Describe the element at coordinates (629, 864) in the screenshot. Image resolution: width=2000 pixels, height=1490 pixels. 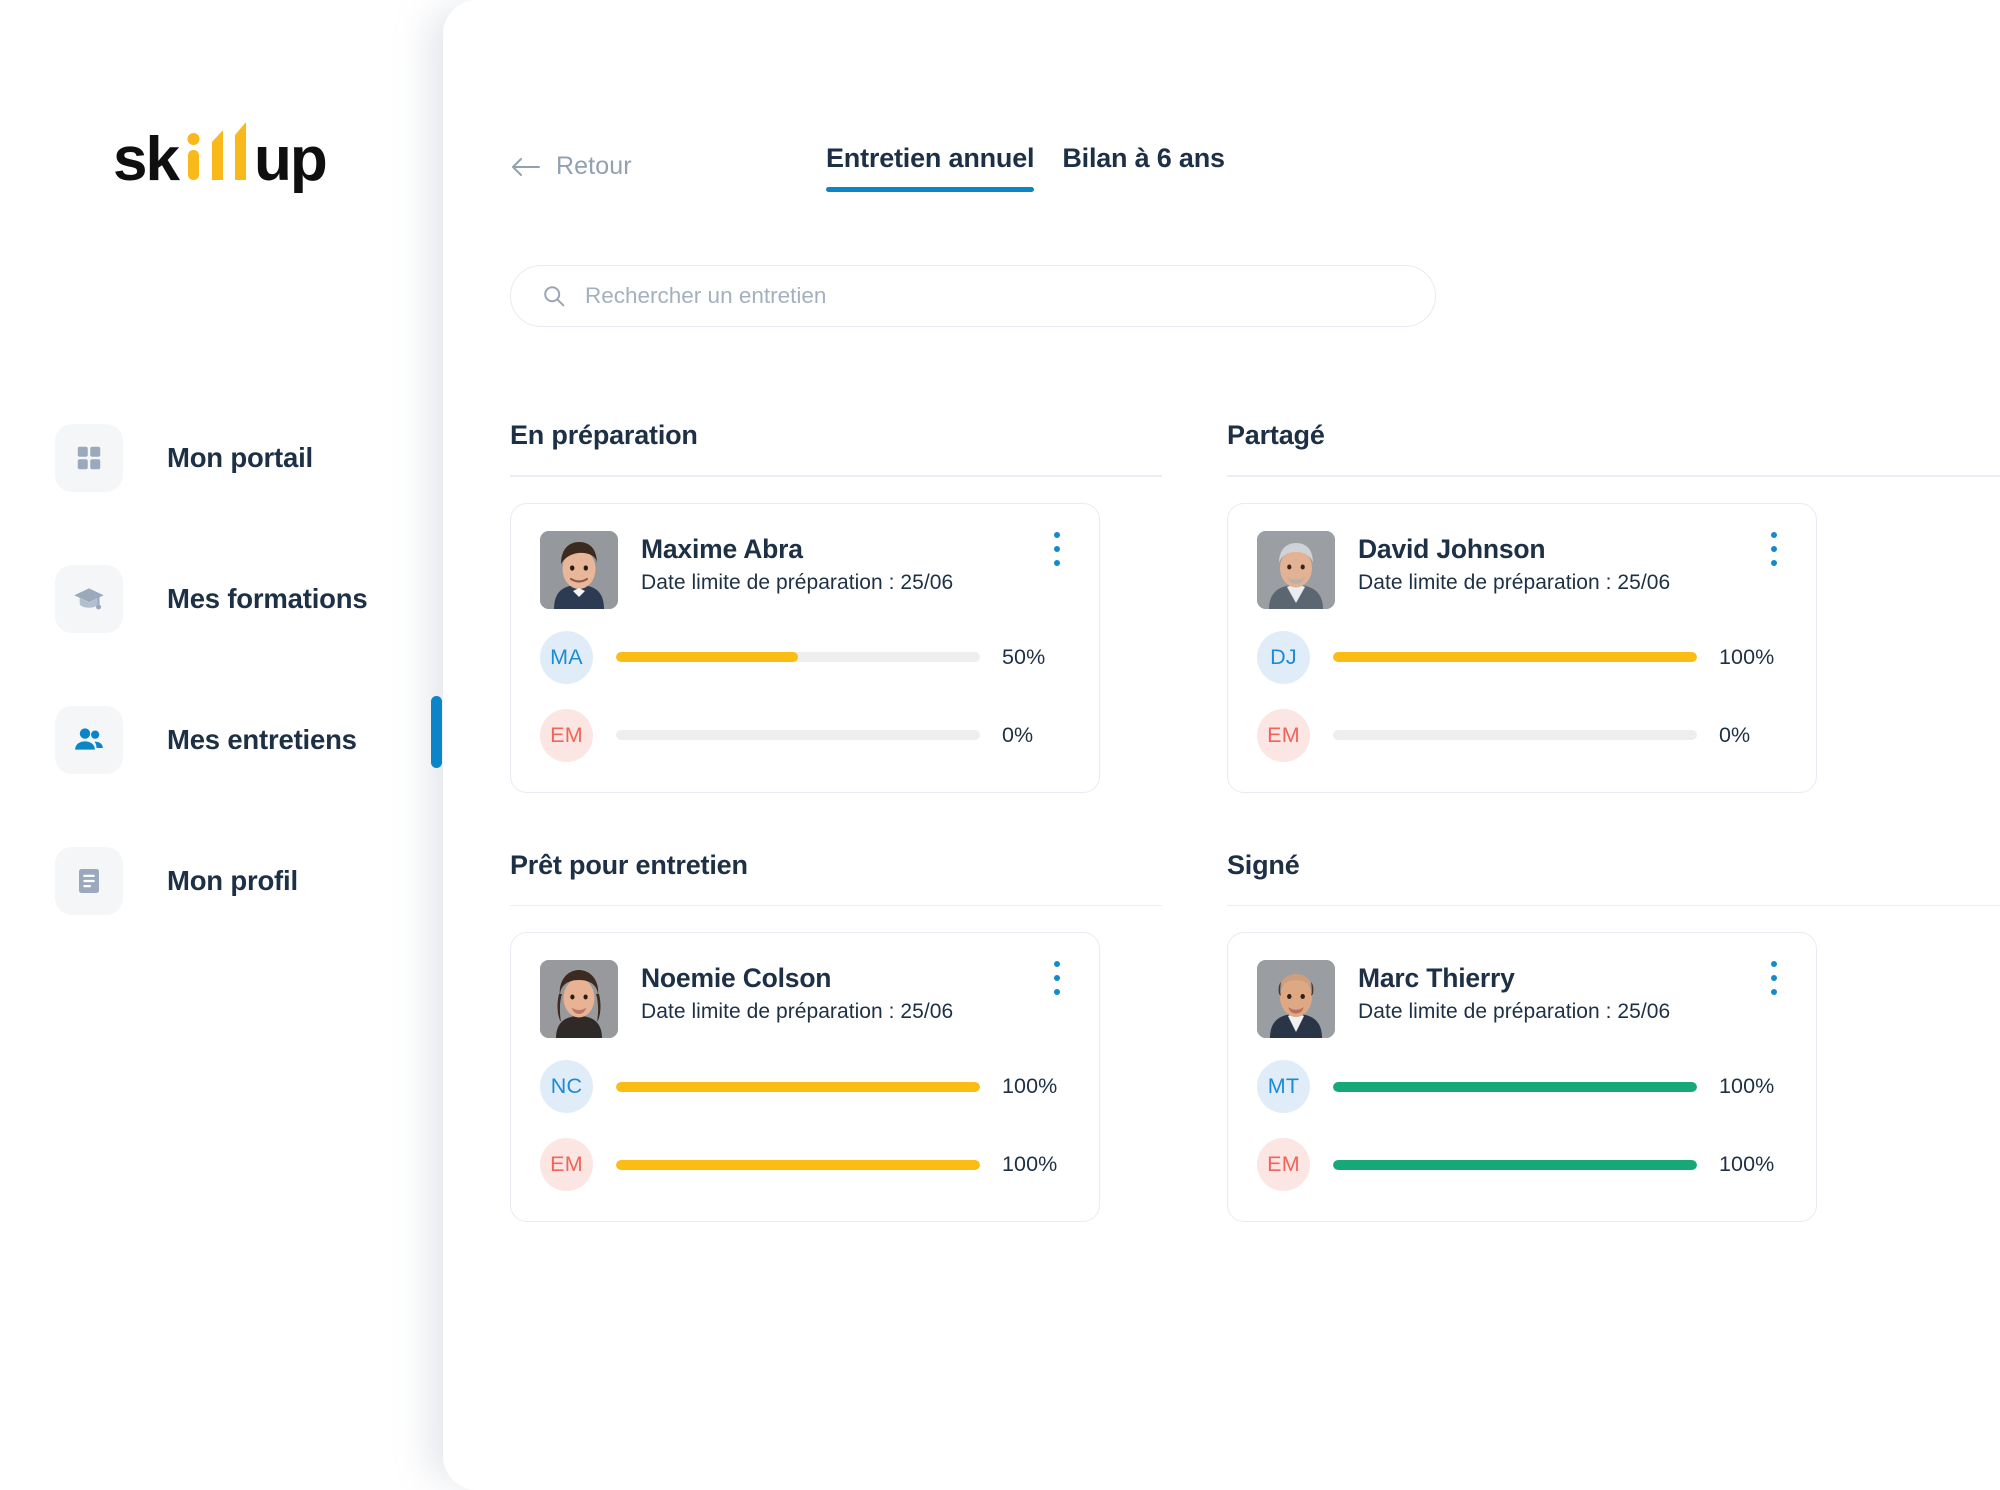
I see `section-title: Prêt pour entretien` at that location.